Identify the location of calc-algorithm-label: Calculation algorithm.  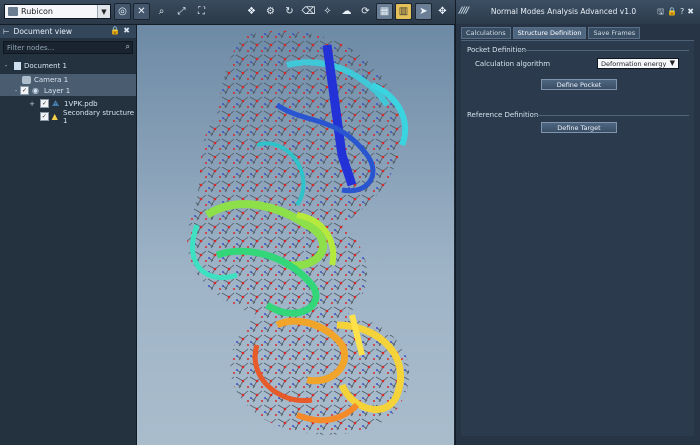
(513, 64).